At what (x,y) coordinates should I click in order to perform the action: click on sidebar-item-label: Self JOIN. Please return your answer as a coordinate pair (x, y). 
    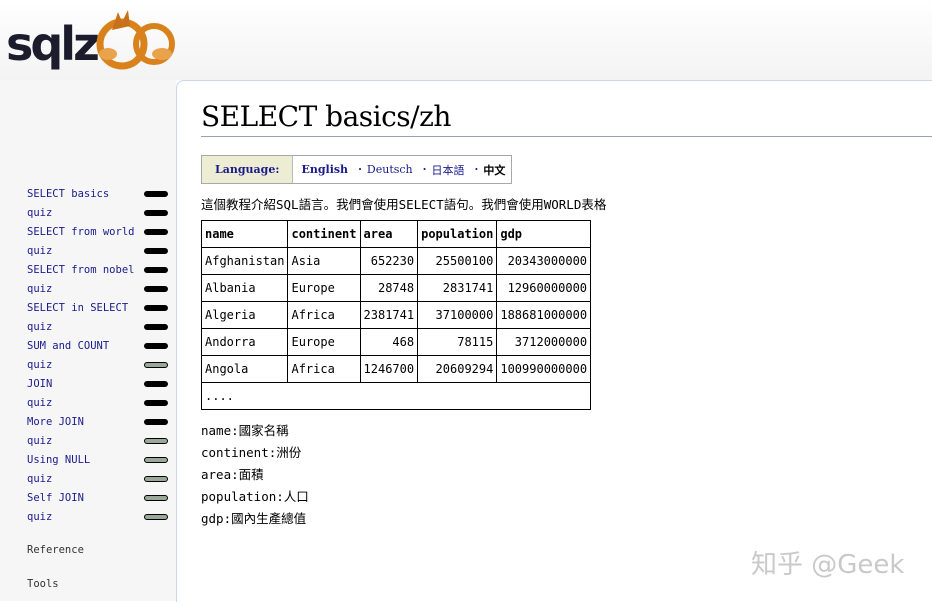
    Looking at the image, I should click on (55, 498).